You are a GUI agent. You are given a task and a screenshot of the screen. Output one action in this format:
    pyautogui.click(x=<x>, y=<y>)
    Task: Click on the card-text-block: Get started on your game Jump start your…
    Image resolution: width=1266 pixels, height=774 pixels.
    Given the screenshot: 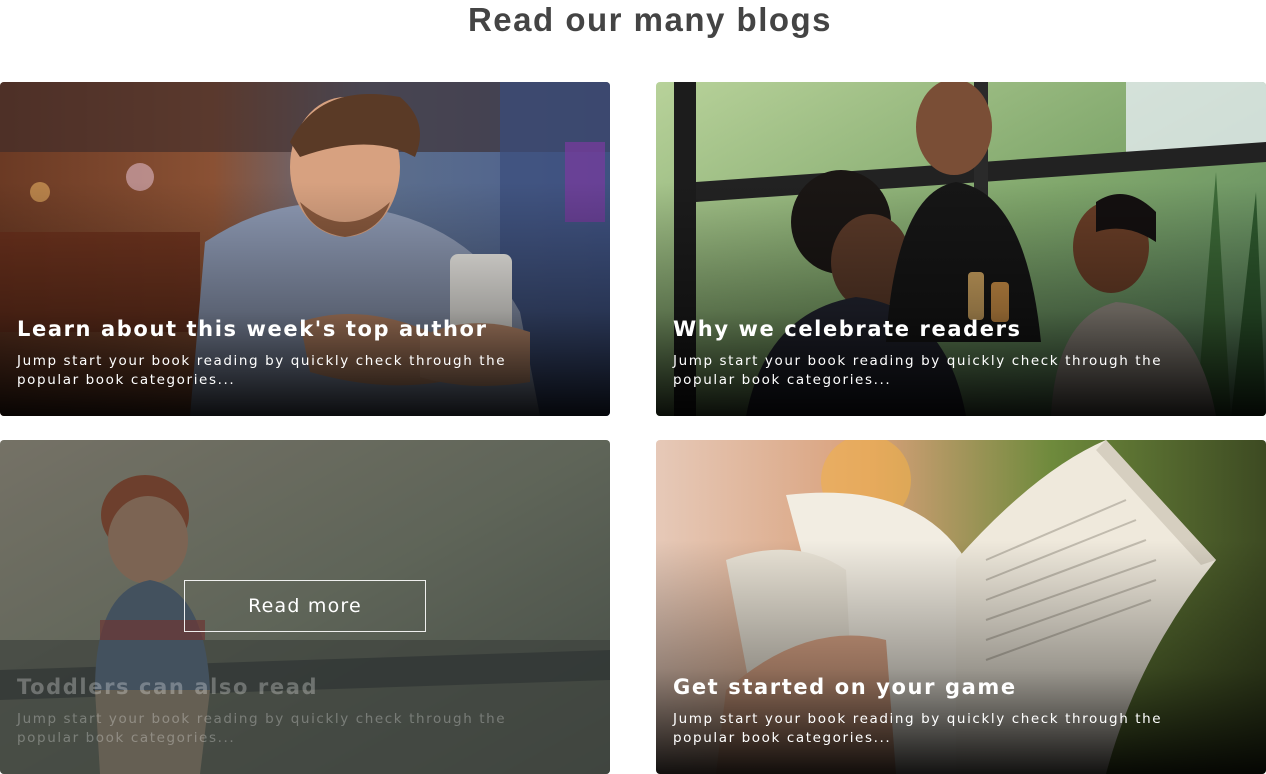 What is the action you would take?
    pyautogui.click(x=959, y=711)
    